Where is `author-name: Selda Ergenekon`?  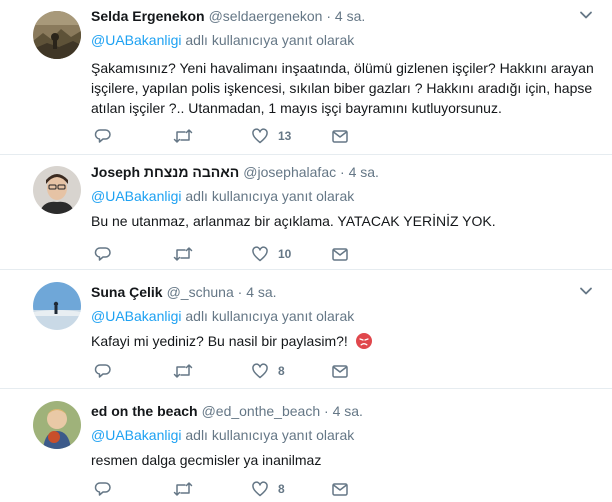
author-name: Selda Ergenekon is located at coordinates (148, 16).